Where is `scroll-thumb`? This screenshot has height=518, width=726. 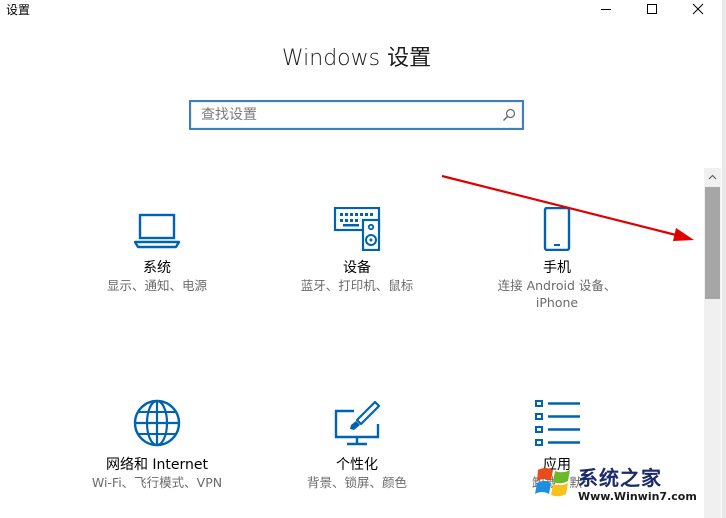 scroll-thumb is located at coordinates (712, 243).